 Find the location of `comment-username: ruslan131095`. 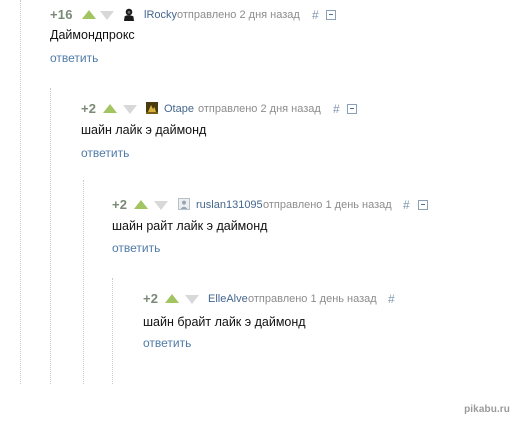

comment-username: ruslan131095 is located at coordinates (229, 205).